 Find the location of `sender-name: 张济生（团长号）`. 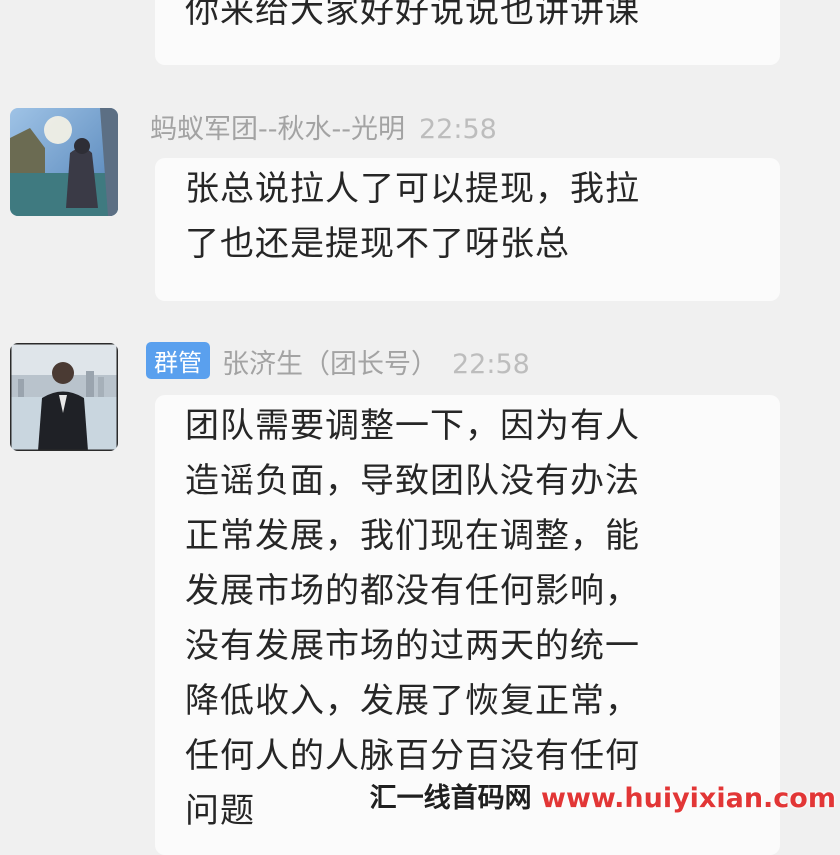

sender-name: 张济生（团长号） is located at coordinates (330, 364).